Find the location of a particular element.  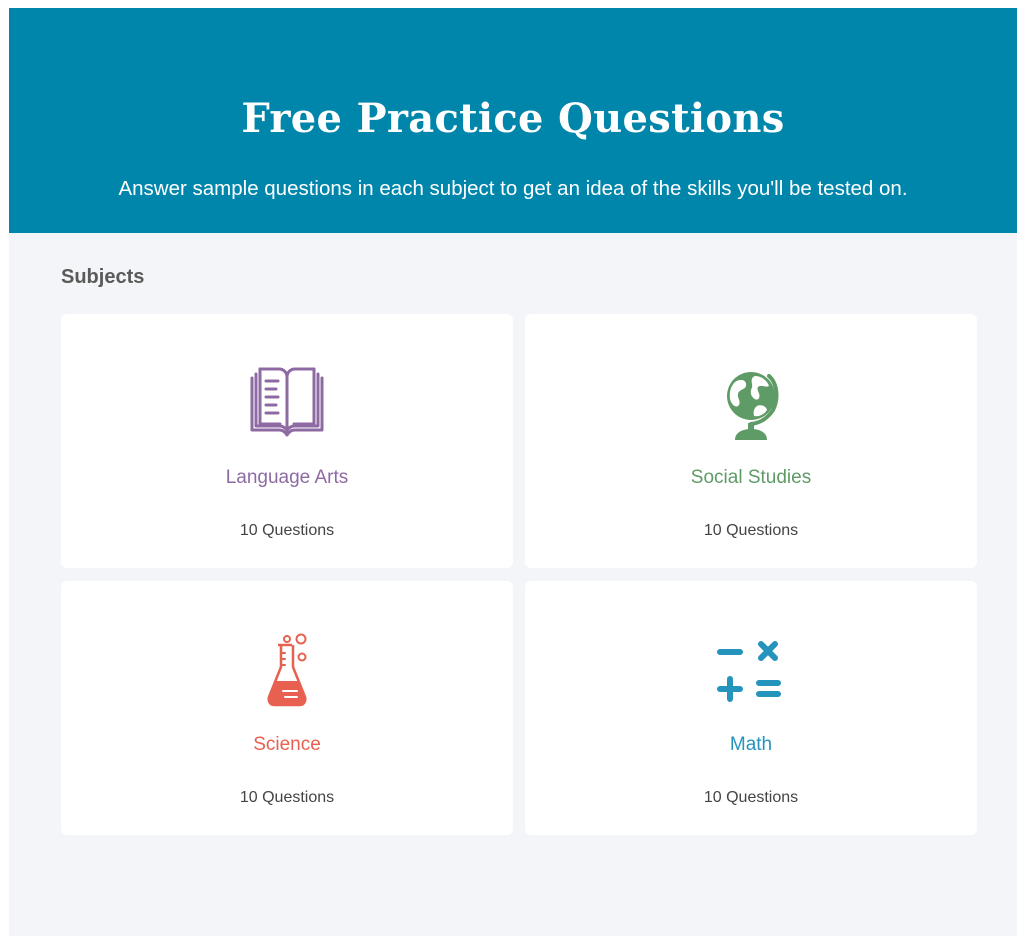

page-title: Free Practice Questions is located at coordinates (513, 118).